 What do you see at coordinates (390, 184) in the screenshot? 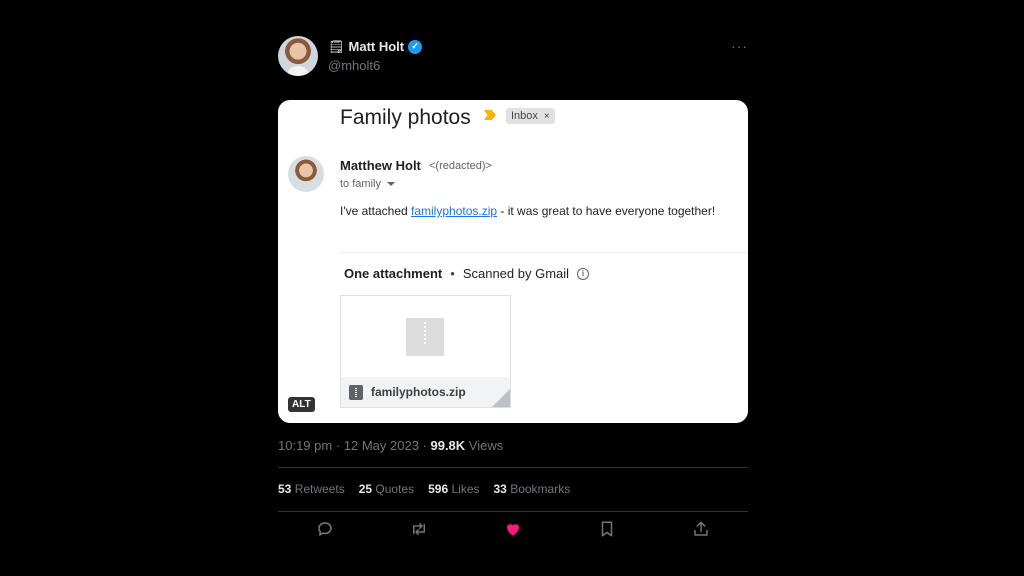
I see `caret-down-icon` at bounding box center [390, 184].